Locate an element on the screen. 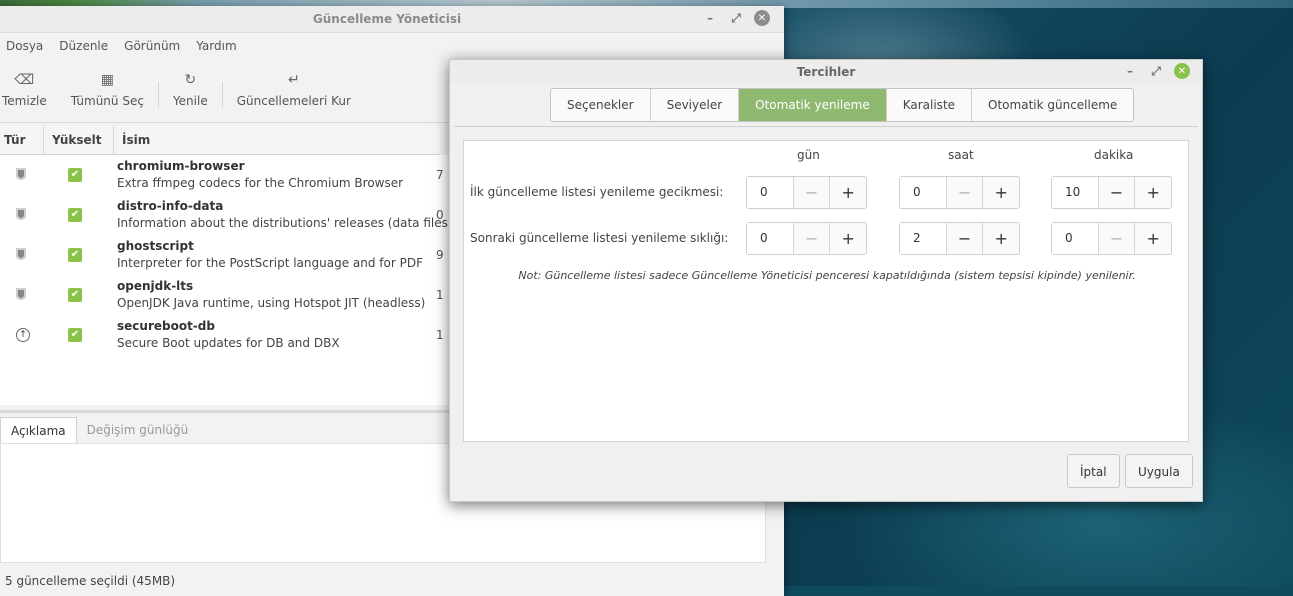 This screenshot has height=596, width=1293. menu-view: Görünüm is located at coordinates (152, 46).